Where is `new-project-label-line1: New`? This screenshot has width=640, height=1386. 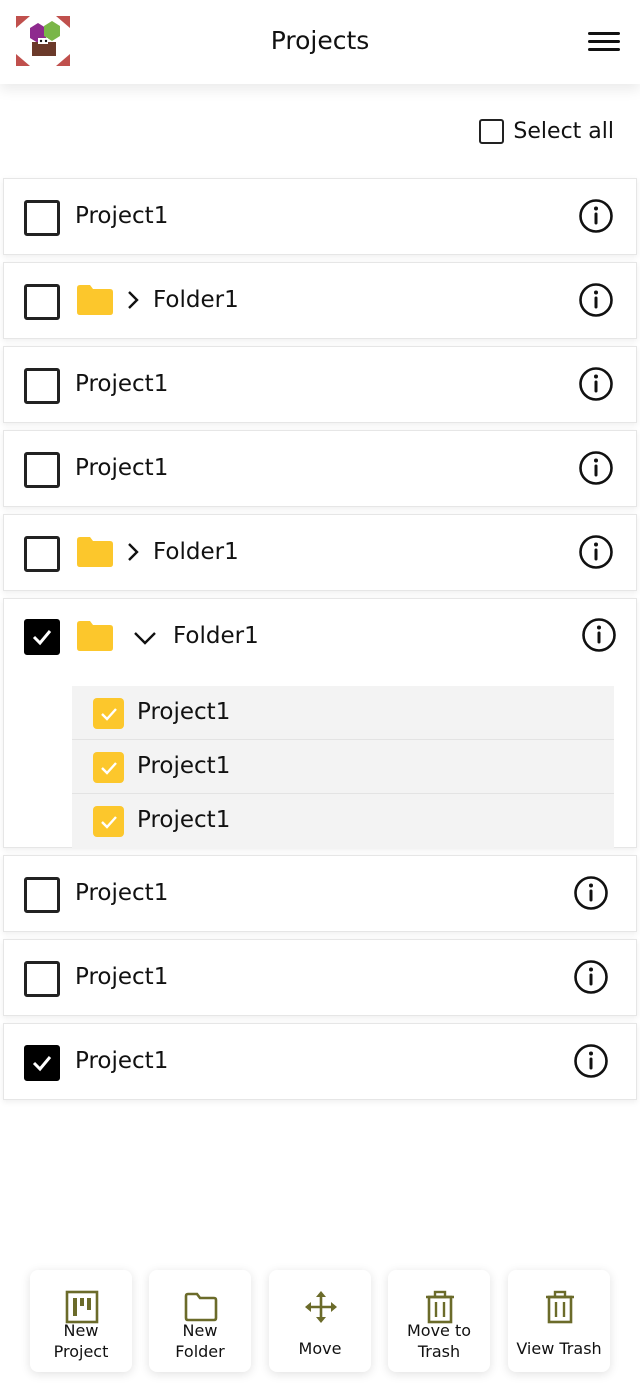
new-project-label-line1: New is located at coordinates (81, 1330).